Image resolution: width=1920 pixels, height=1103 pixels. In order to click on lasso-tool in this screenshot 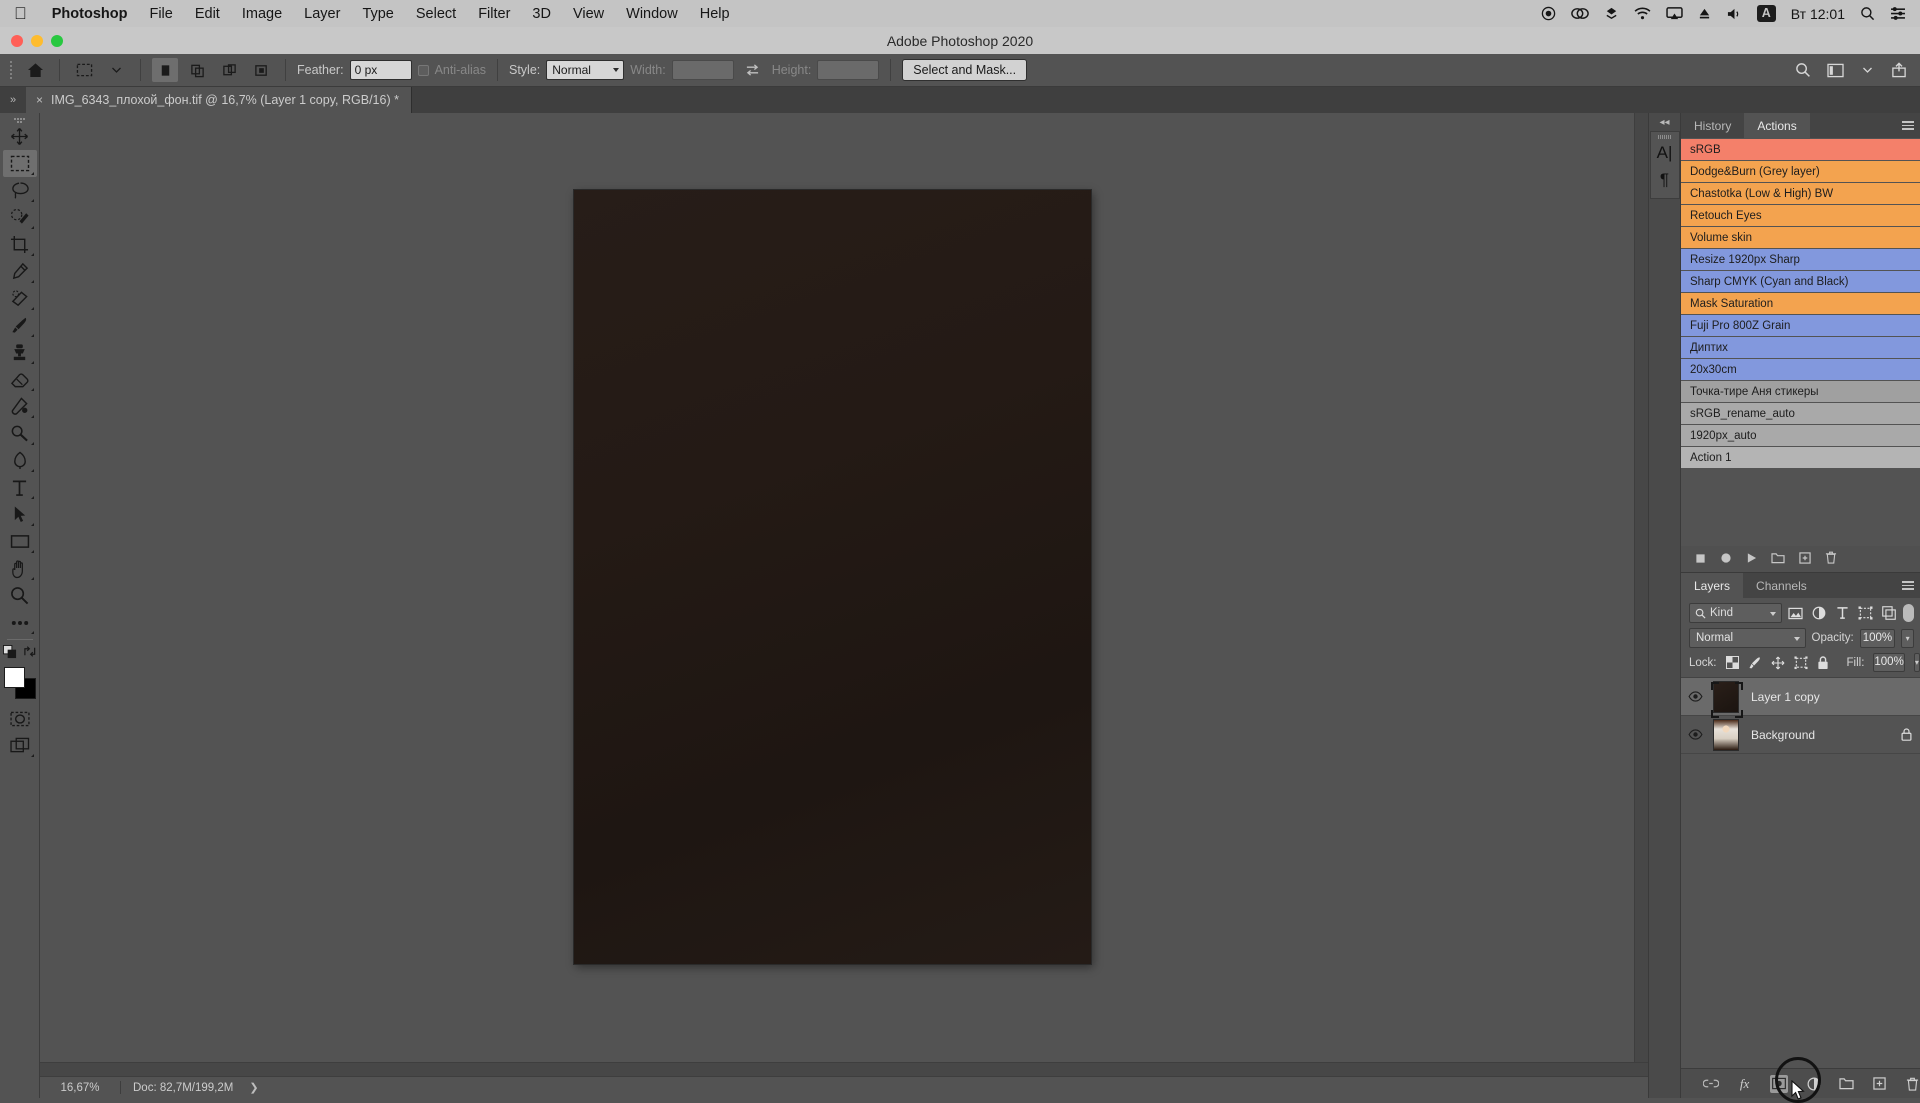, I will do `click(20, 190)`.